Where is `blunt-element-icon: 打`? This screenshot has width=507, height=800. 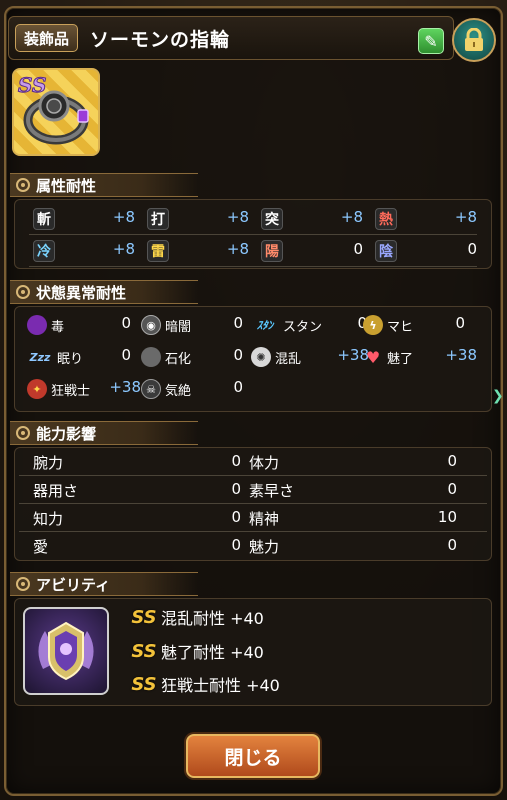
blunt-element-icon: 打 is located at coordinates (158, 219).